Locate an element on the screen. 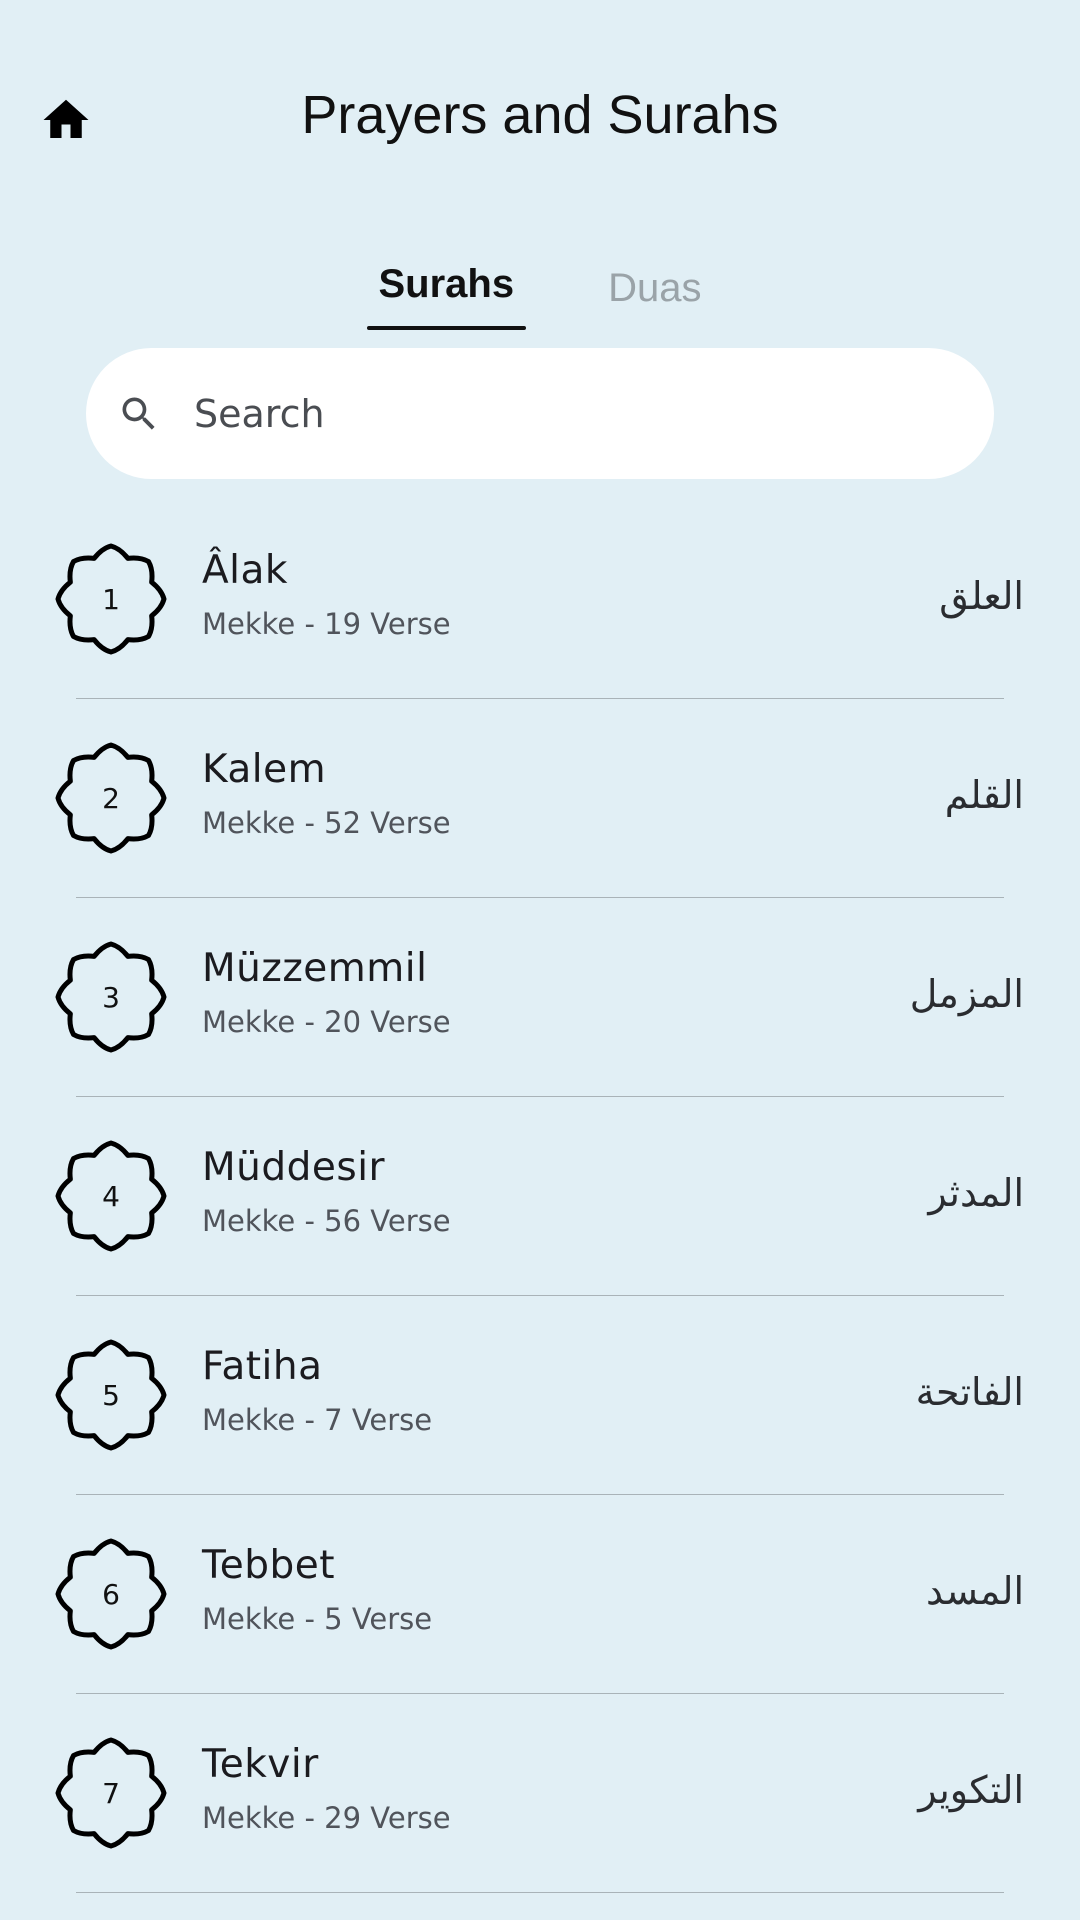  app-header: Prayers and Surahs is located at coordinates (540, 116).